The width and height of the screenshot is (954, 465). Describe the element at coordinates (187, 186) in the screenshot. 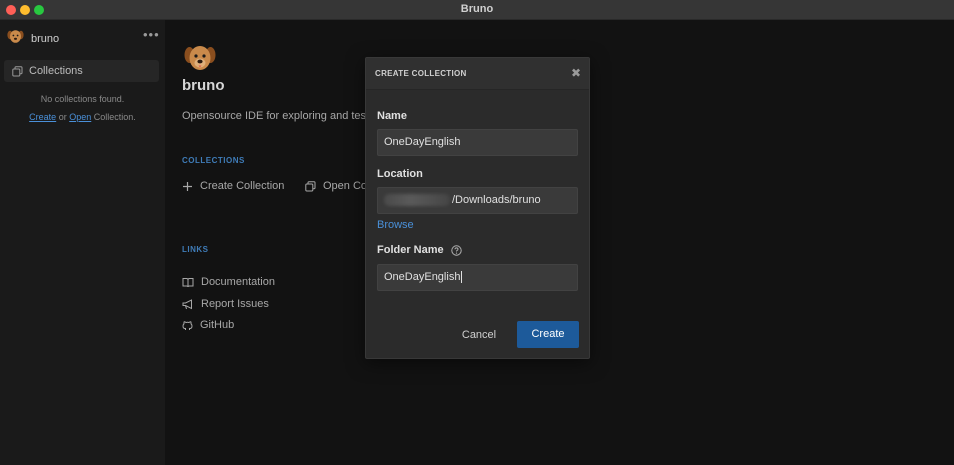

I see `plus-icon` at that location.